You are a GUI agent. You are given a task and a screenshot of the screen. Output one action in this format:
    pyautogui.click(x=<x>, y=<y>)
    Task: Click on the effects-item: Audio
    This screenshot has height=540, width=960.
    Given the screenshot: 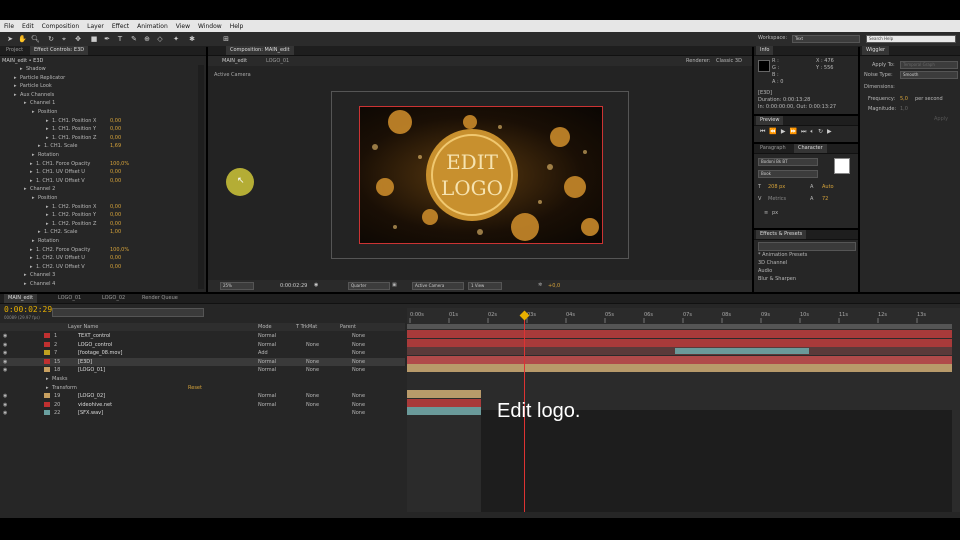 What is the action you would take?
    pyautogui.click(x=765, y=271)
    